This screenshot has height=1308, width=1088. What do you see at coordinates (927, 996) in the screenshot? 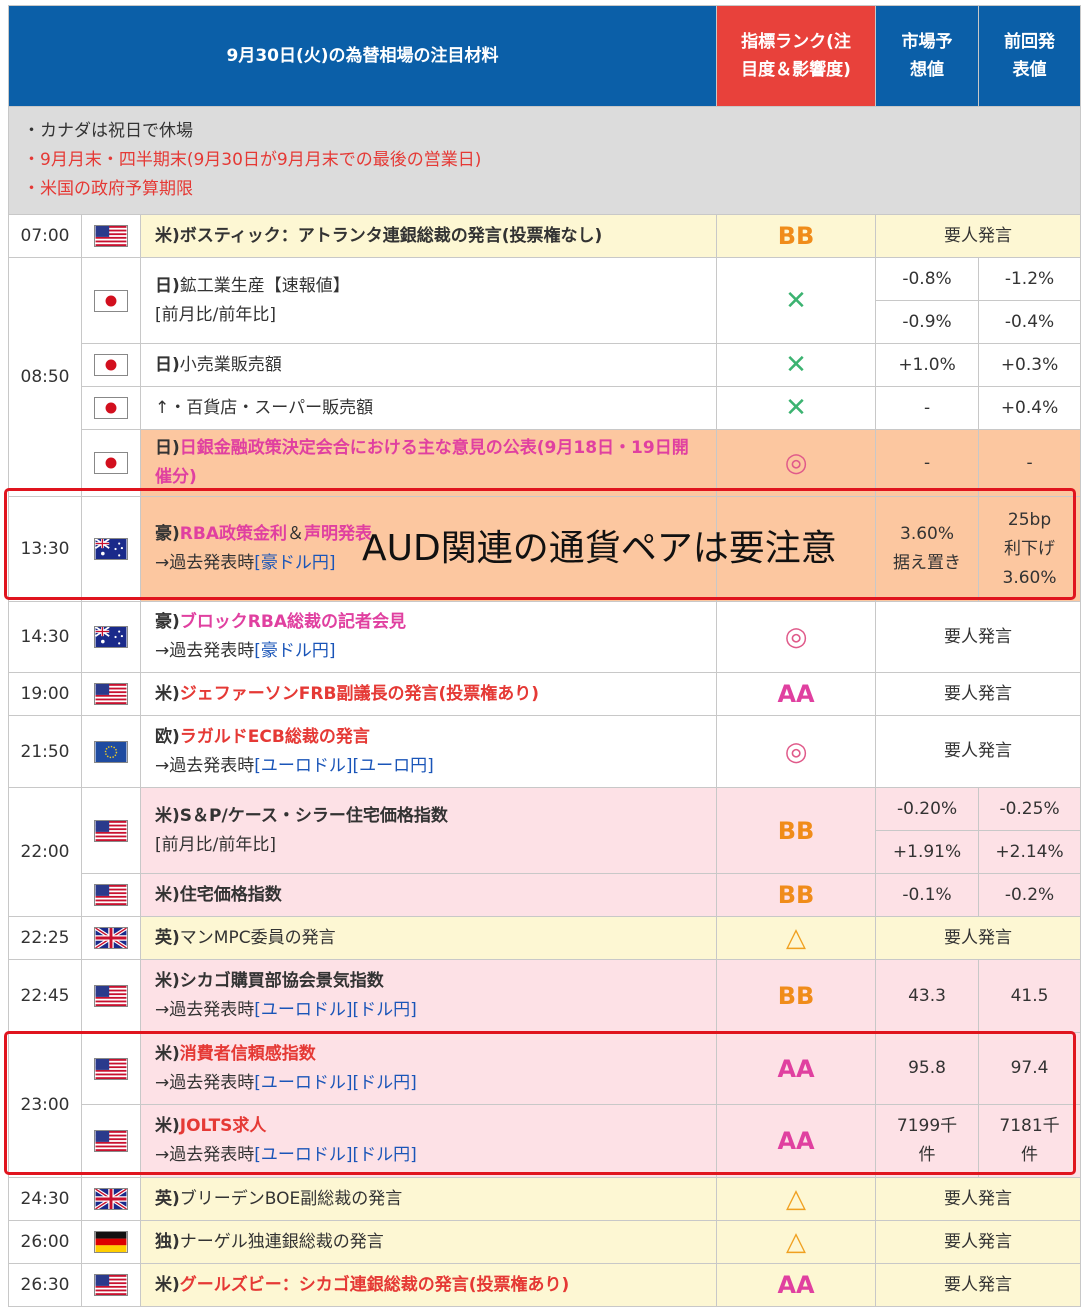
I see `forecast-value: 43.3` at bounding box center [927, 996].